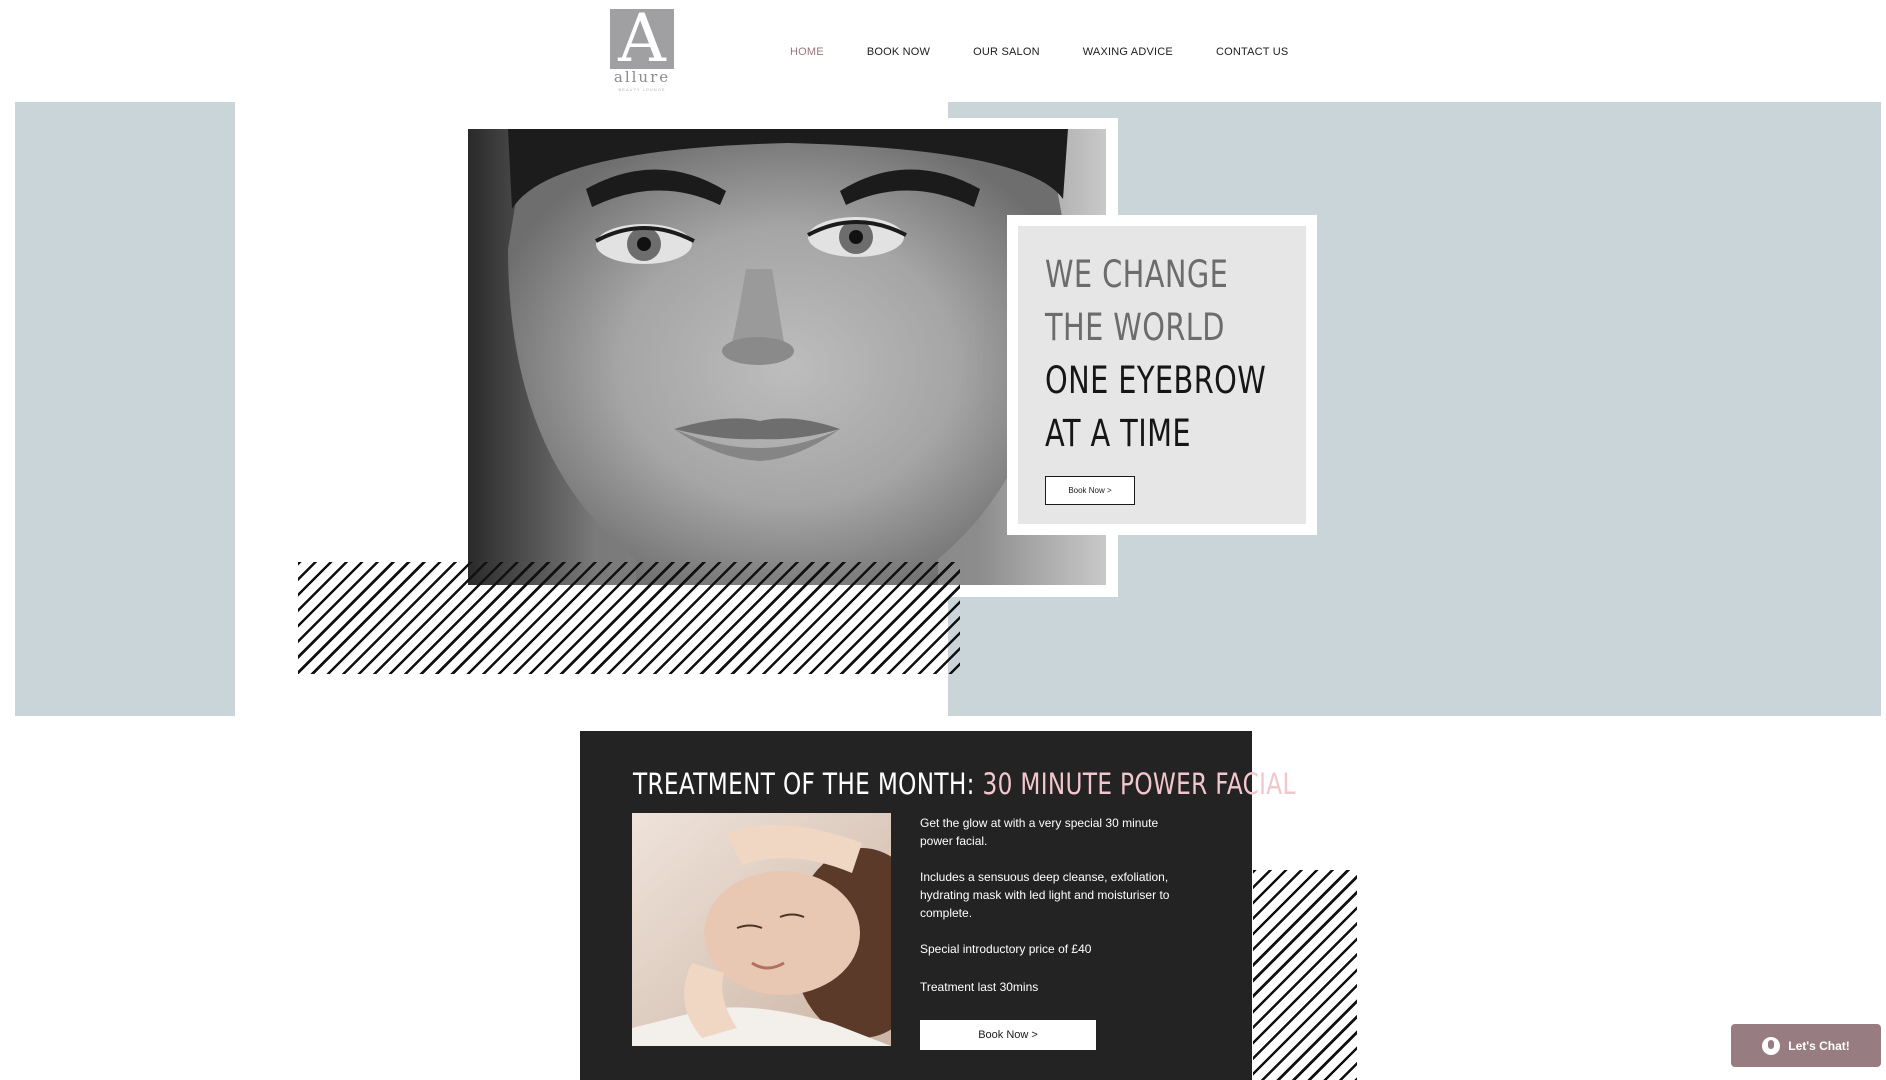 The width and height of the screenshot is (1886, 1080). I want to click on hero-background-left, so click(125, 409).